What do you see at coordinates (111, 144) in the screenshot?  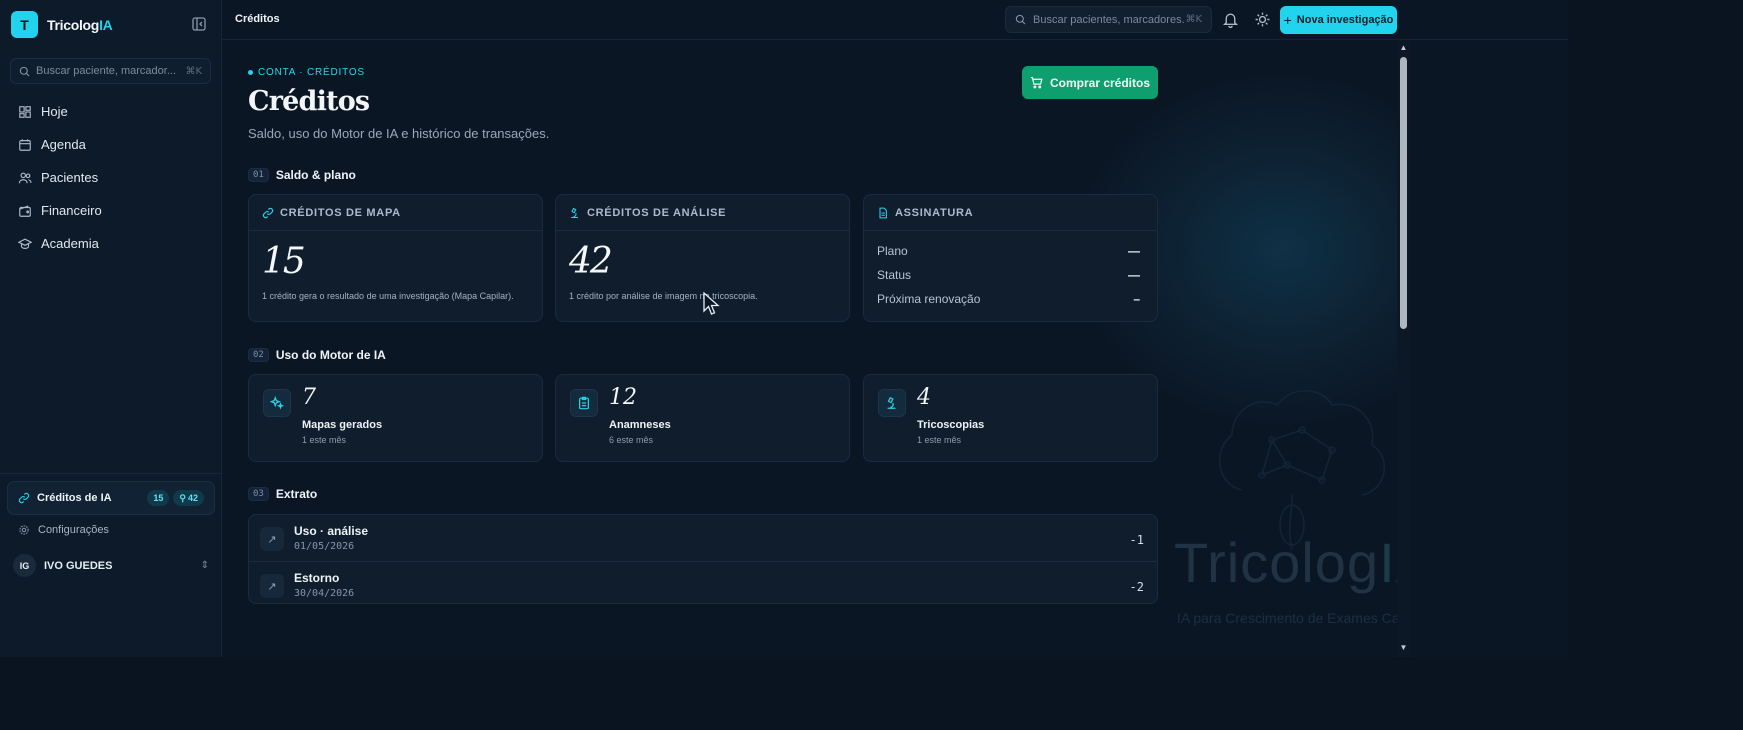 I see `sidebar-item-agenda: Agenda` at bounding box center [111, 144].